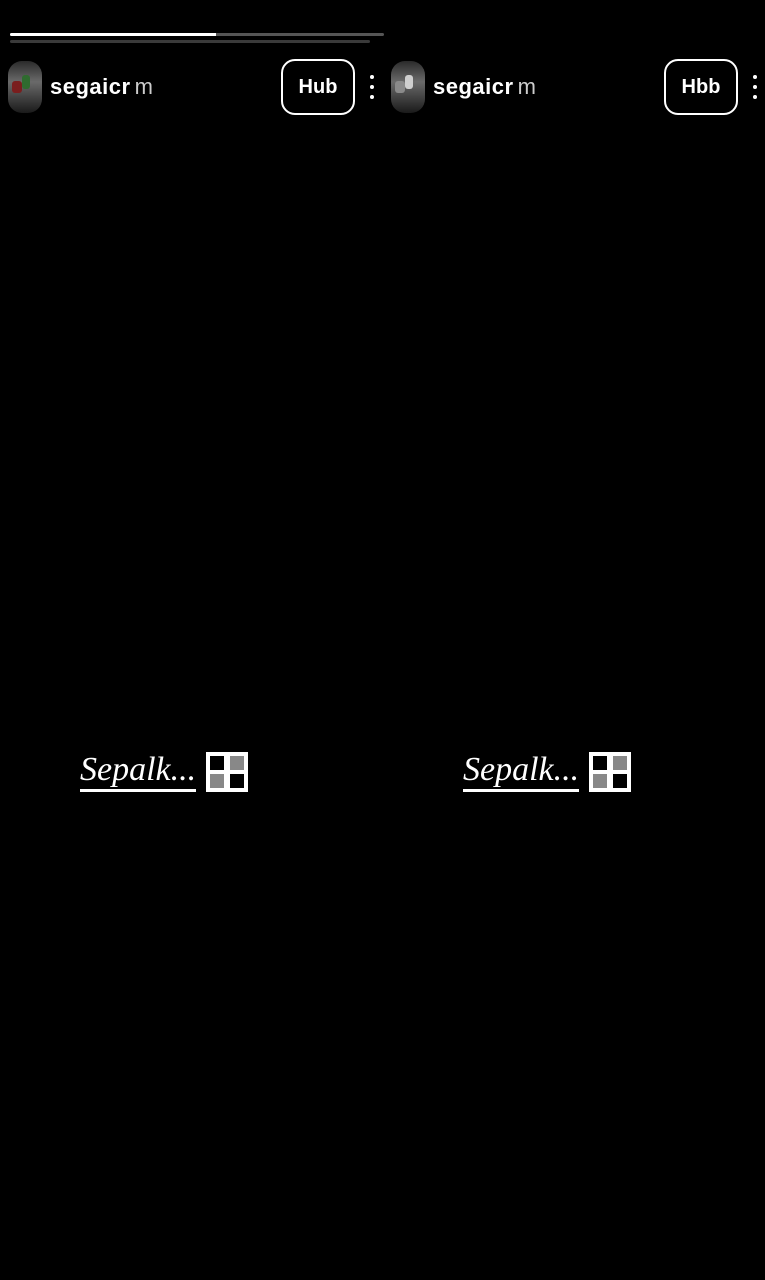  I want to click on story-header: segaicr m Hbb, so click(574, 87).